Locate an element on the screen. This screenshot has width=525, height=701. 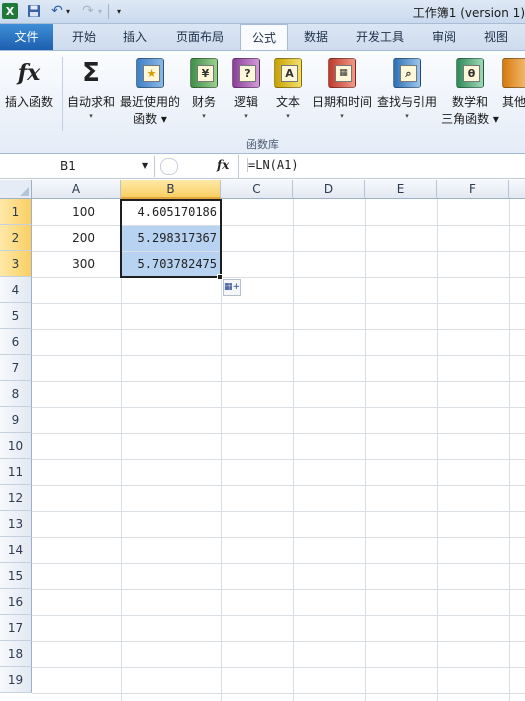
cell-a3: 300 is located at coordinates (76, 264).